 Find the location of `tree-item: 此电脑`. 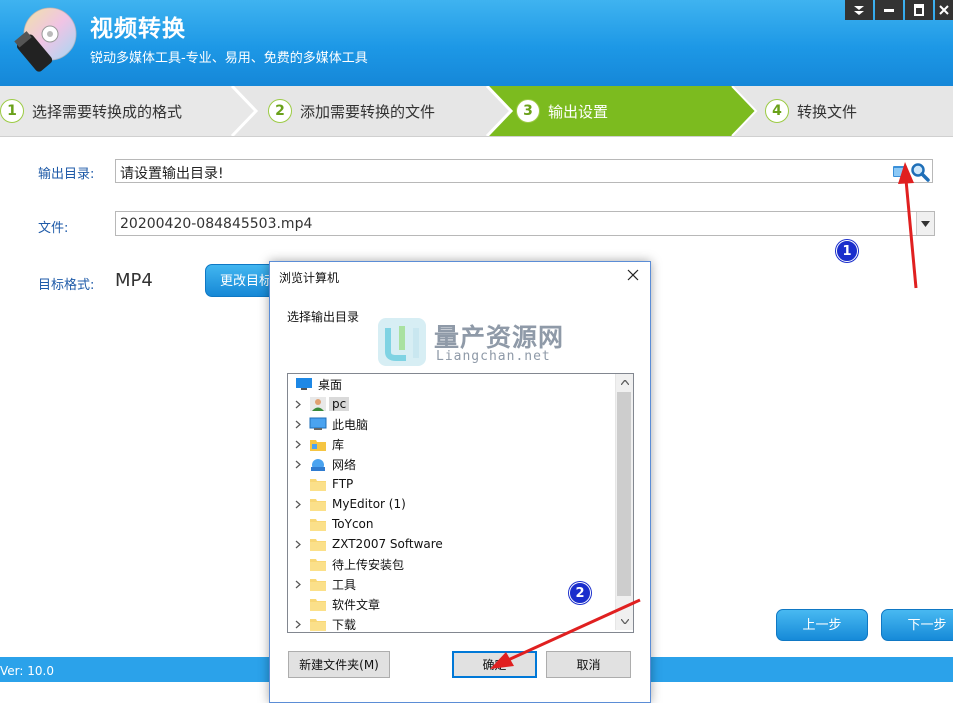

tree-item: 此电脑 is located at coordinates (453, 424).